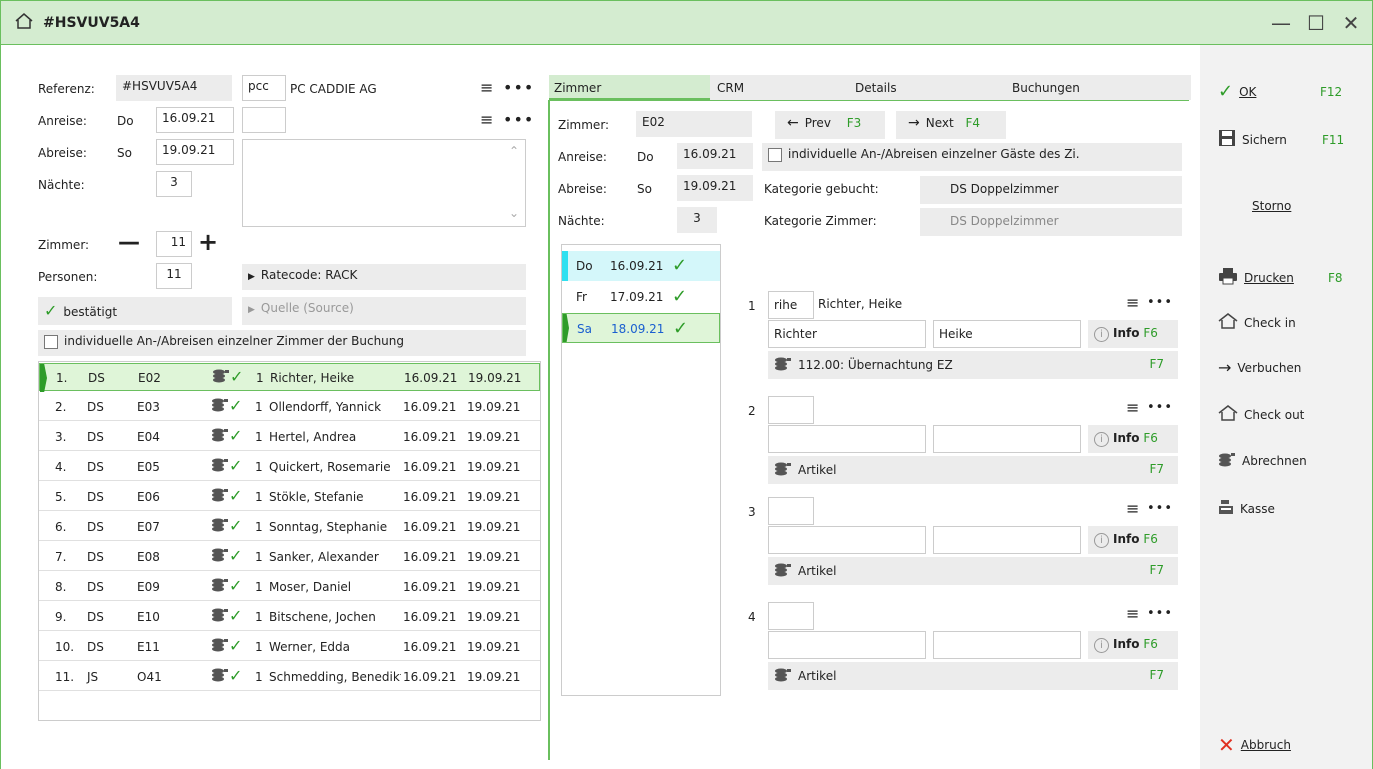  I want to click on drucken-button: Drucken F8, so click(1288, 277).